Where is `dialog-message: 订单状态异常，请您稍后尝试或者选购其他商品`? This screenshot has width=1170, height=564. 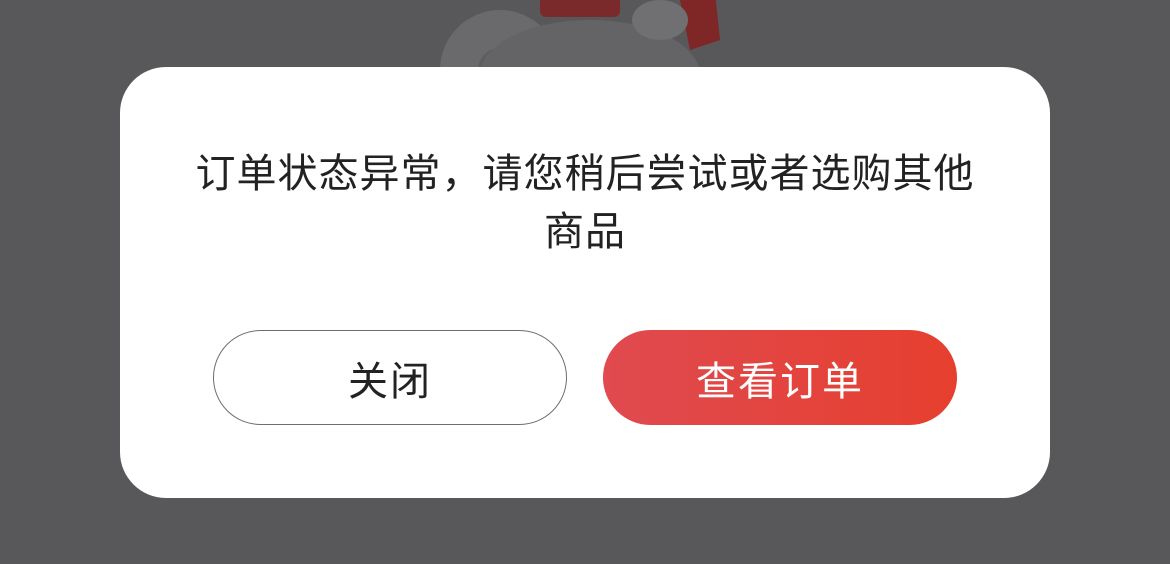 dialog-message: 订单状态异常，请您稍后尝试或者选购其他商品 is located at coordinates (585, 203).